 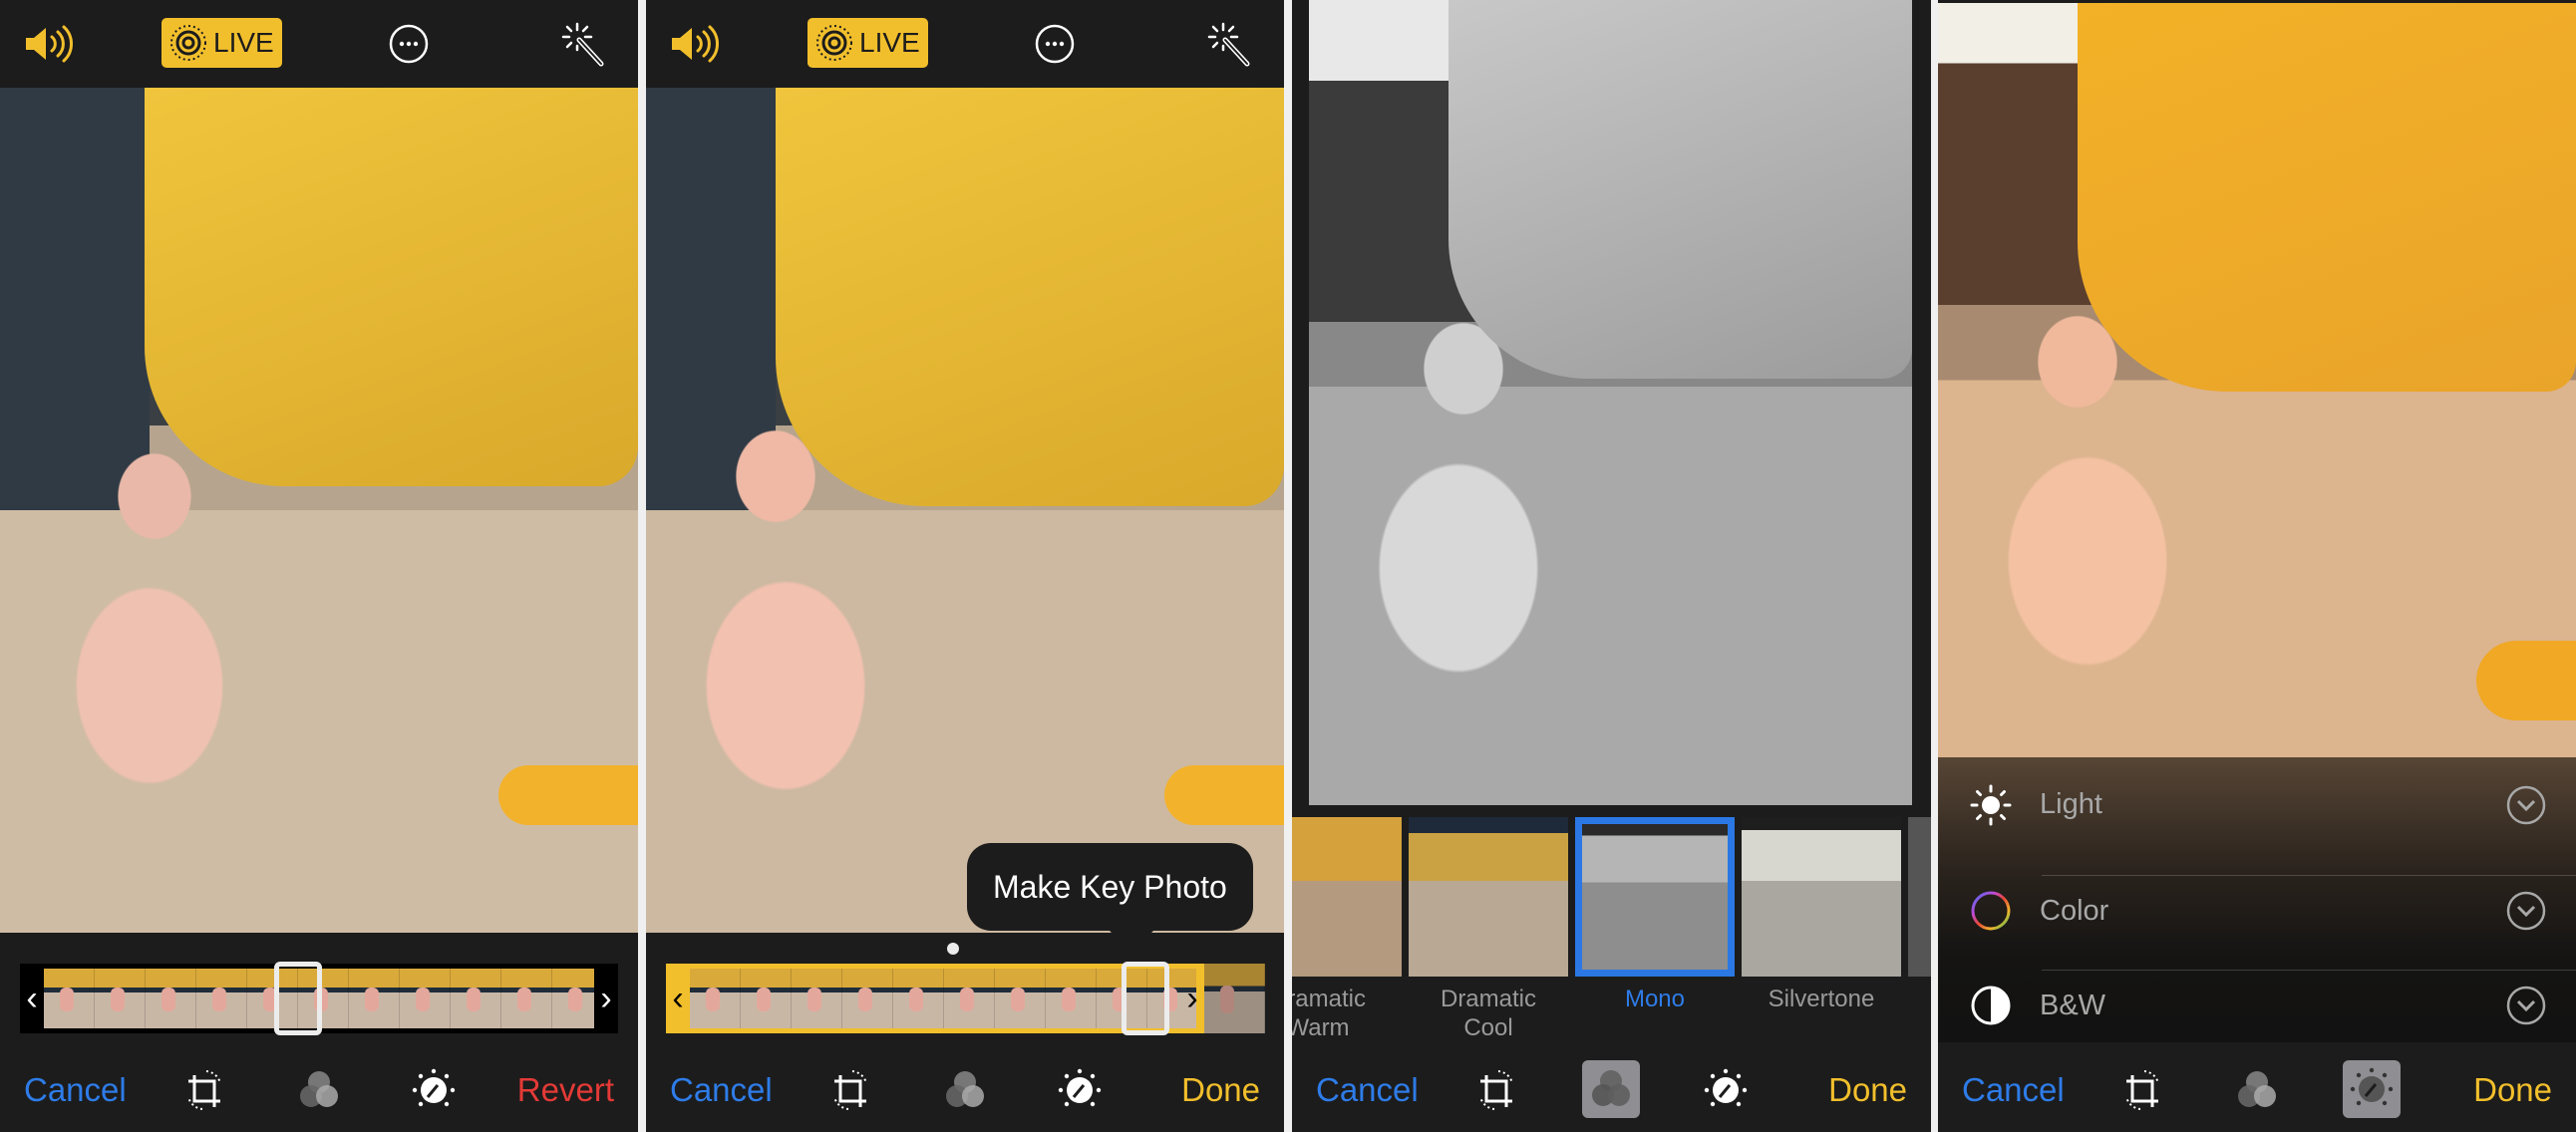 I want to click on key-photo-marker, so click(x=953, y=949).